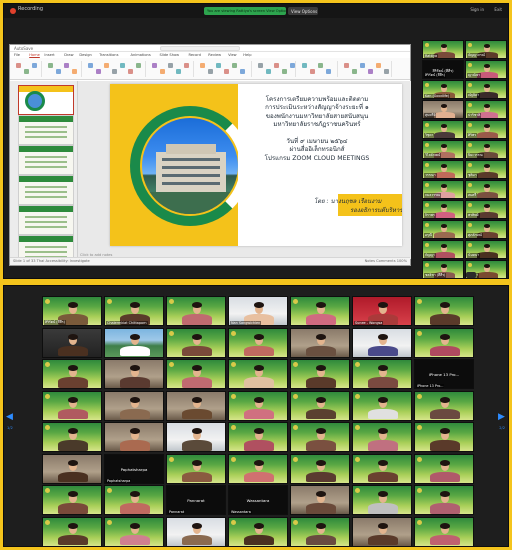 Image resolution: width=512 pixels, height=550 pixels. Describe the element at coordinates (258, 500) in the screenshot. I see `participant-video-tile: Wassantara Wassantara` at that location.